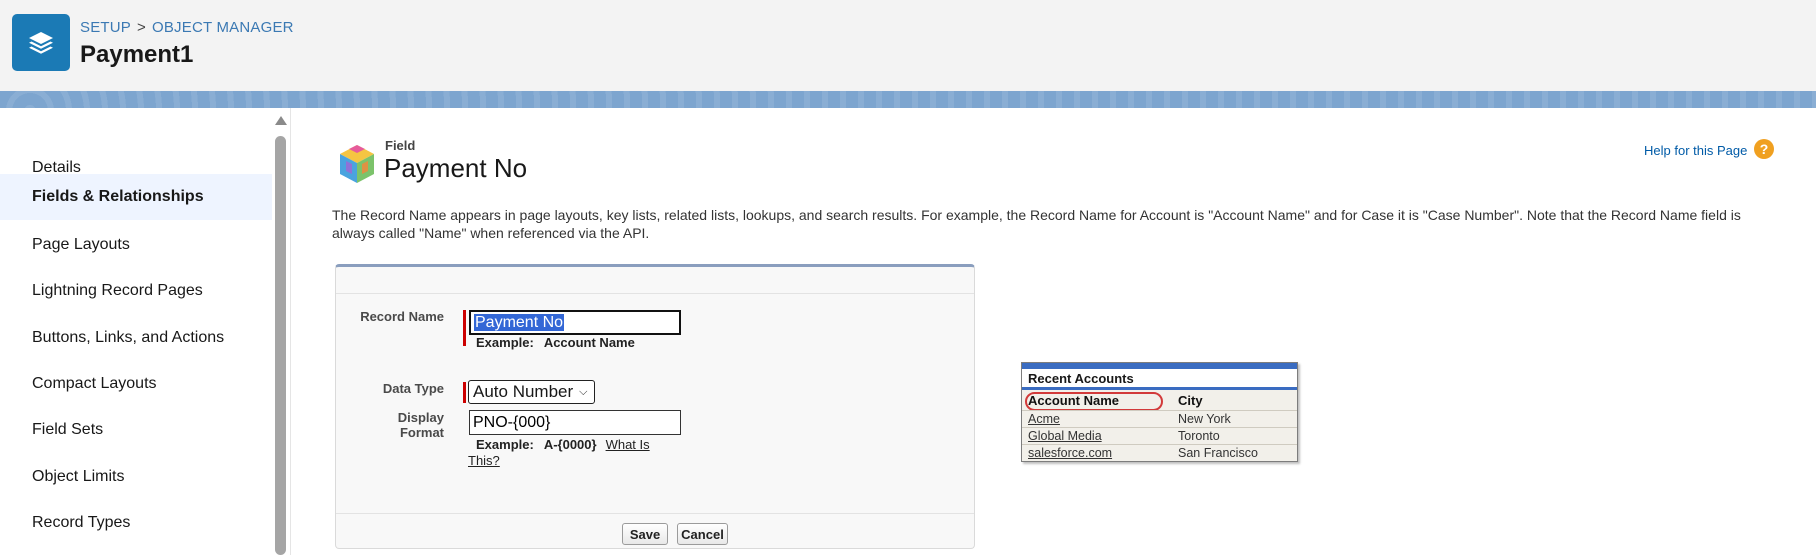 This screenshot has height=555, width=1816. Describe the element at coordinates (105, 27) in the screenshot. I see `breadcrumb-setup: SETUP` at that location.